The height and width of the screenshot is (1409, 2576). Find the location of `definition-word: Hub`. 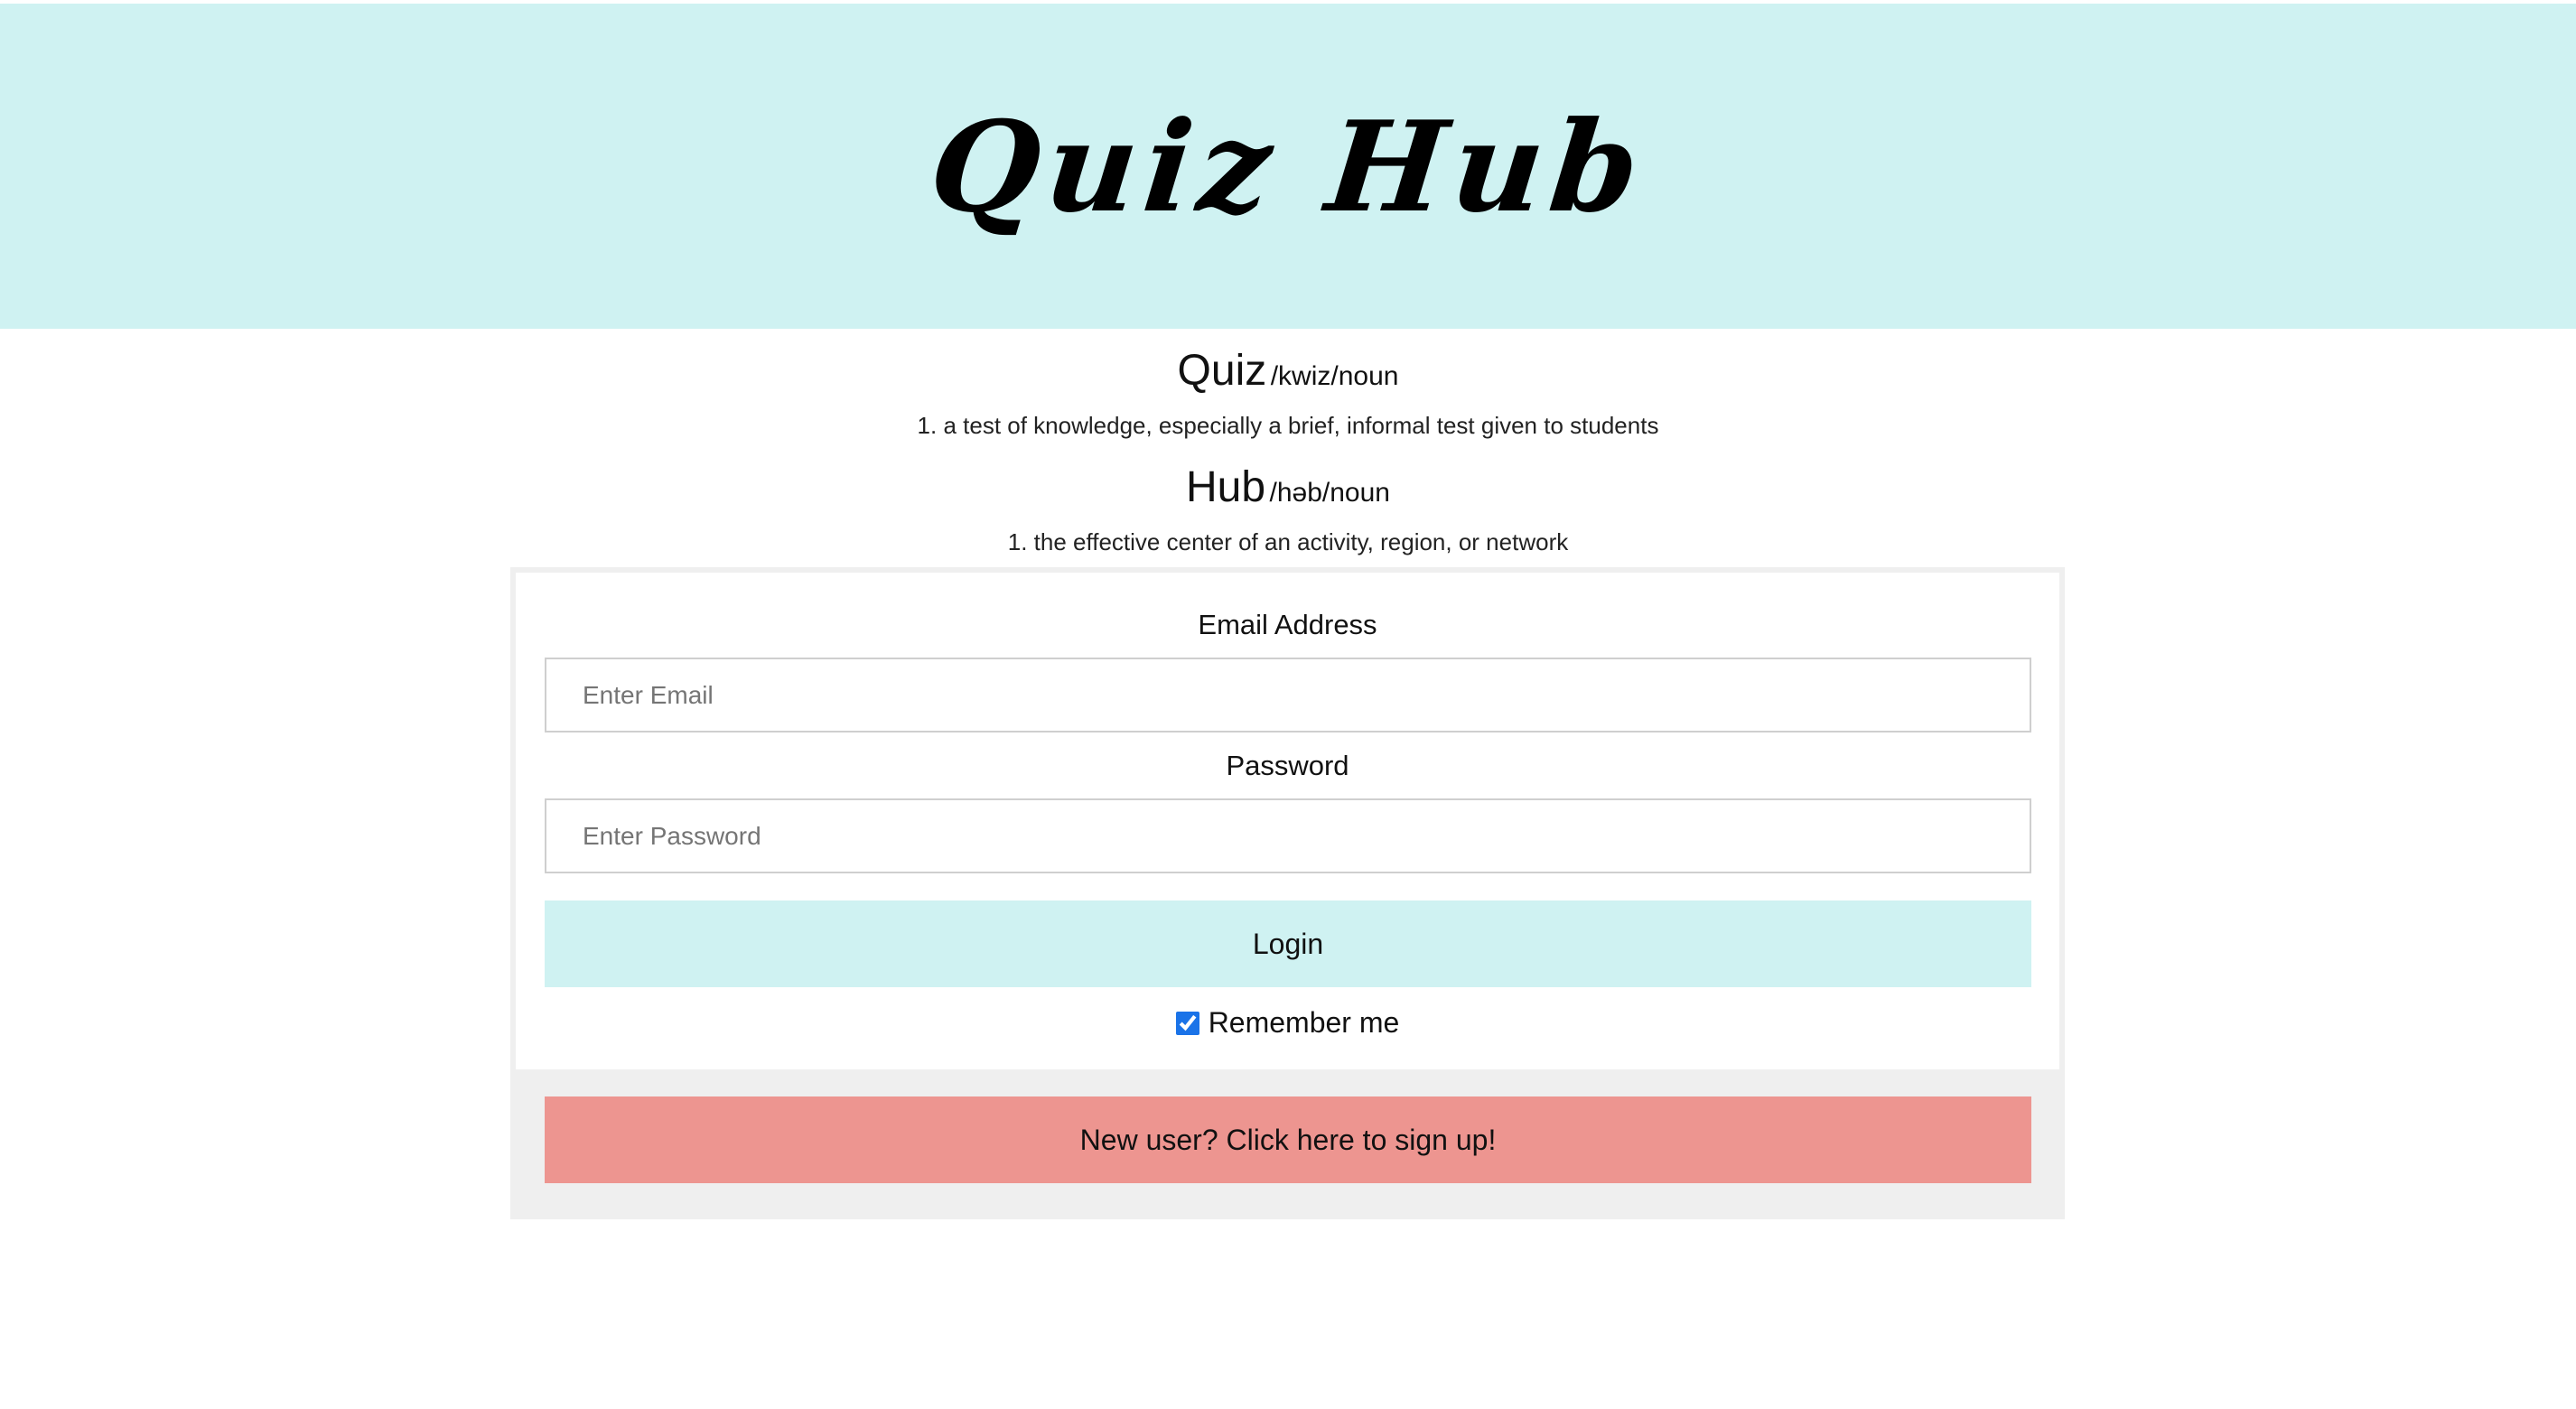

definition-word: Hub is located at coordinates (1226, 487).